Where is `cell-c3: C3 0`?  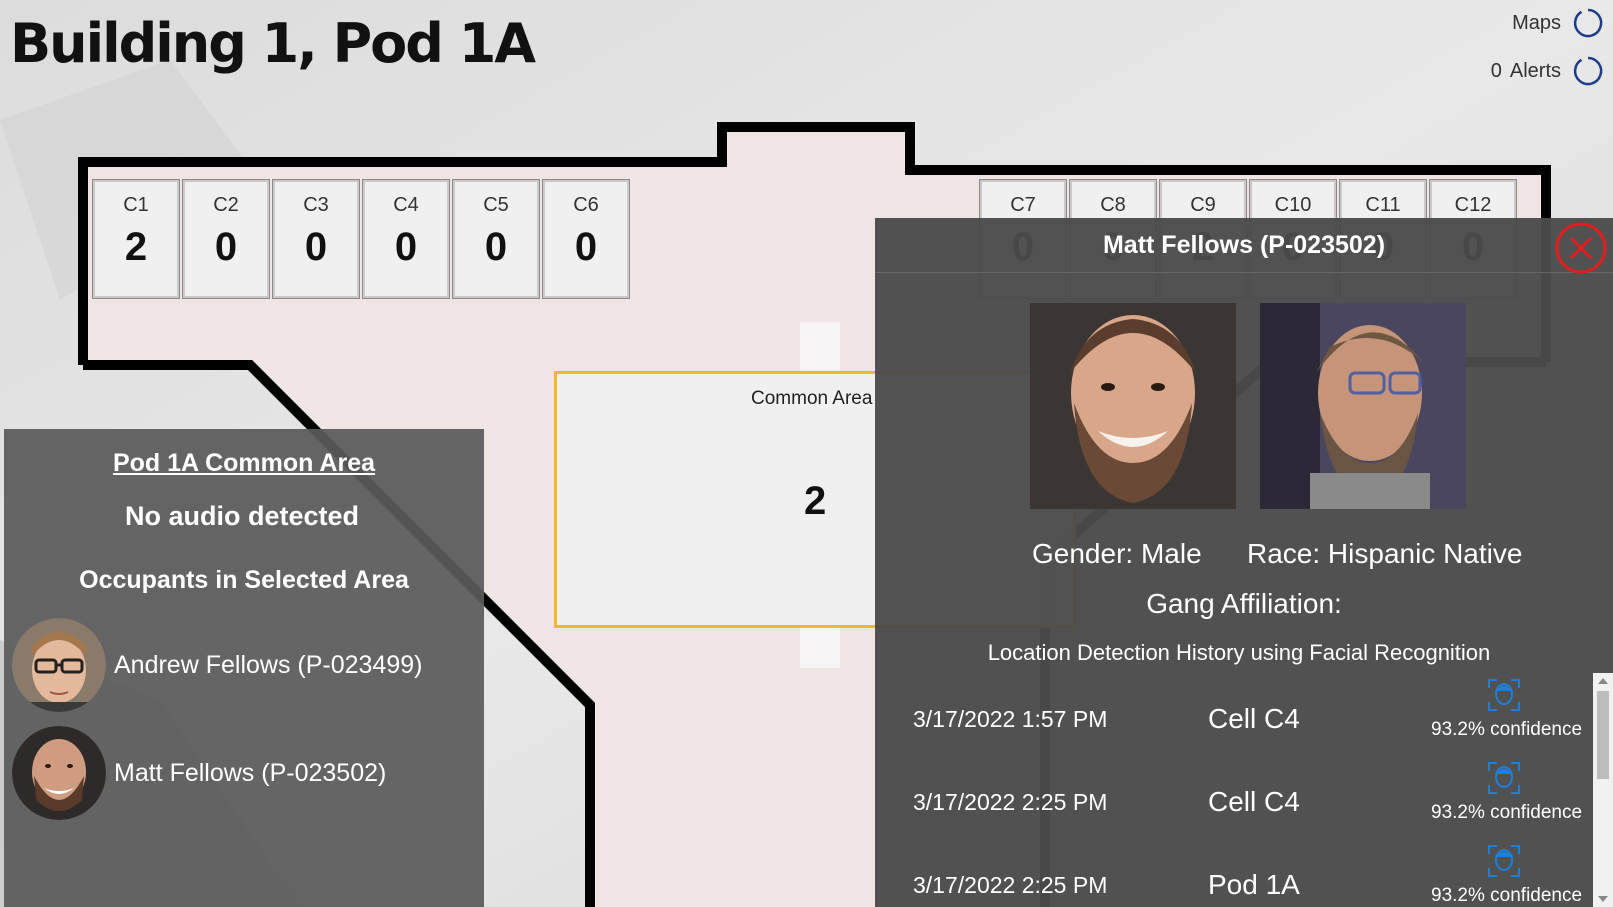 cell-c3: C3 0 is located at coordinates (316, 239).